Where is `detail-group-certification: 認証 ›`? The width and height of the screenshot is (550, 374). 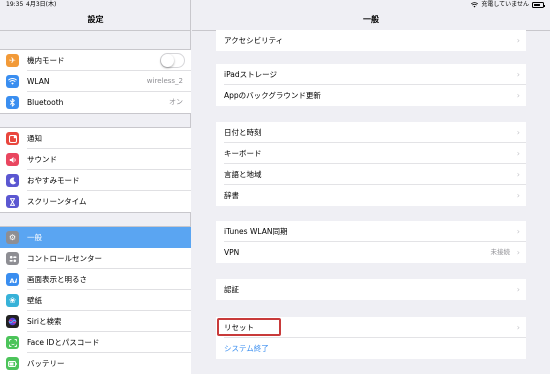
detail-group-certification: 認証 › is located at coordinates (371, 289).